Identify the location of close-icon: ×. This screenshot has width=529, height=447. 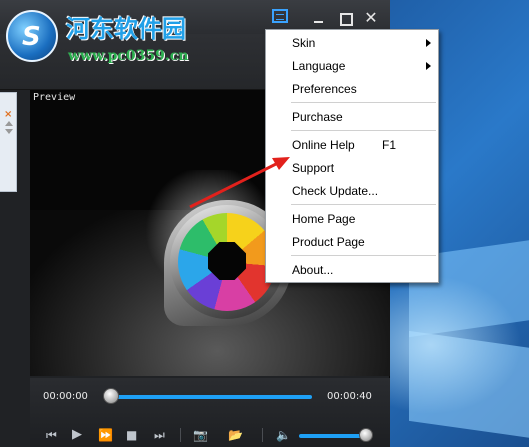
(8, 114).